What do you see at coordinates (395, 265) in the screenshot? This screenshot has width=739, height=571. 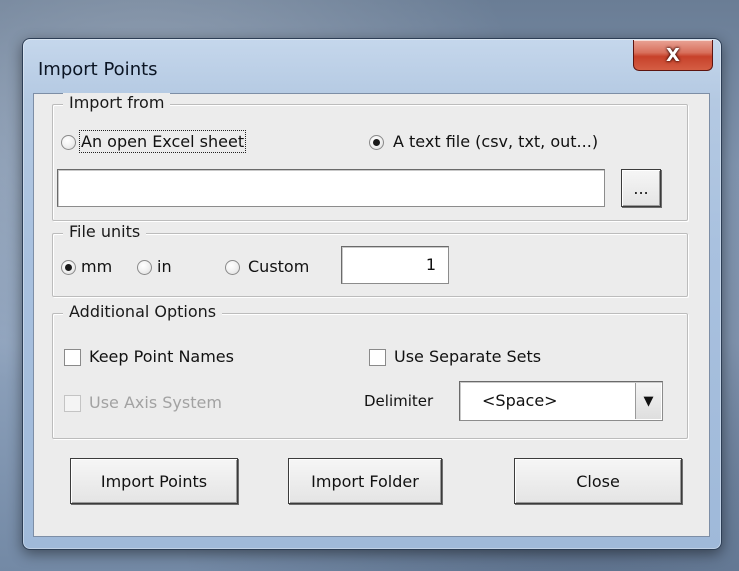 I see `custom-units-input: 1` at bounding box center [395, 265].